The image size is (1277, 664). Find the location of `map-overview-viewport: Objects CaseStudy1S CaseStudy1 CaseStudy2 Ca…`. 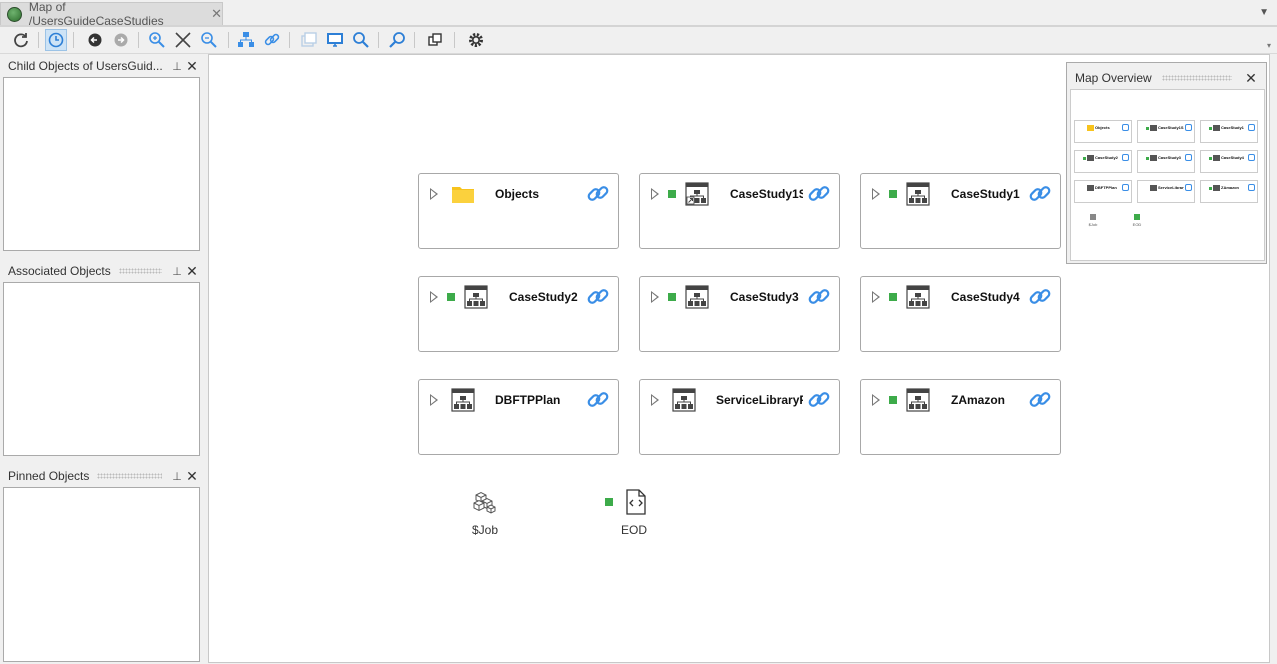

map-overview-viewport: Objects CaseStudy1S CaseStudy1 CaseStudy2 Ca… is located at coordinates (1167, 175).